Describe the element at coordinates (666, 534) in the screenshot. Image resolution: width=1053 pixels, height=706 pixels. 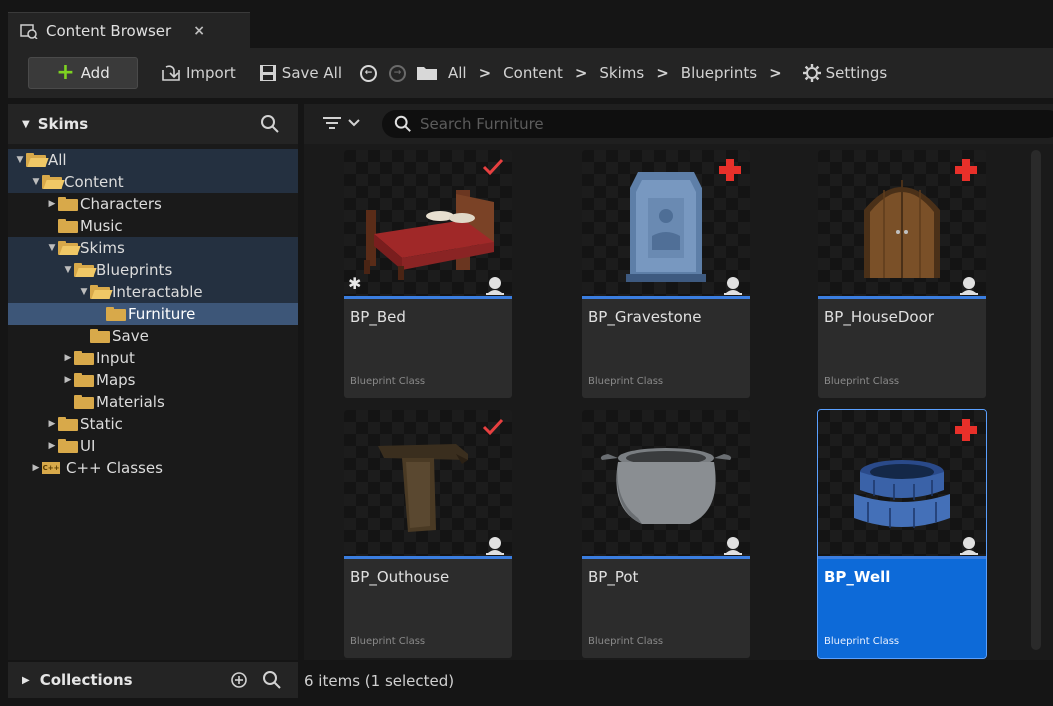
I see `asset-tile-bp-pot: BP_Pot Blueprint Class` at that location.